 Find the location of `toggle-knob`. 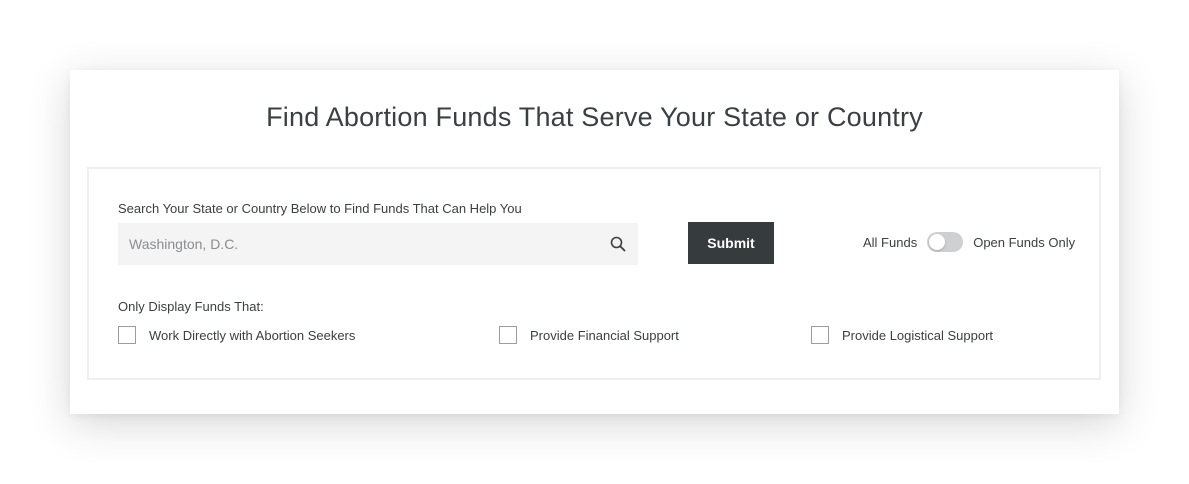

toggle-knob is located at coordinates (937, 242).